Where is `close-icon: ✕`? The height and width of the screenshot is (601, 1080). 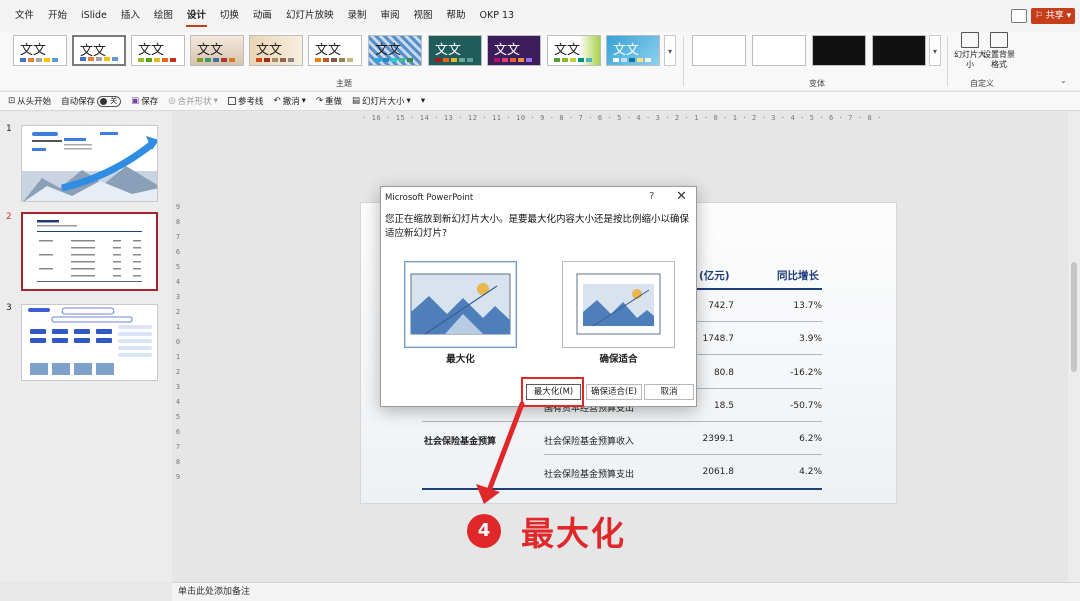 close-icon: ✕ is located at coordinates (681, 196).